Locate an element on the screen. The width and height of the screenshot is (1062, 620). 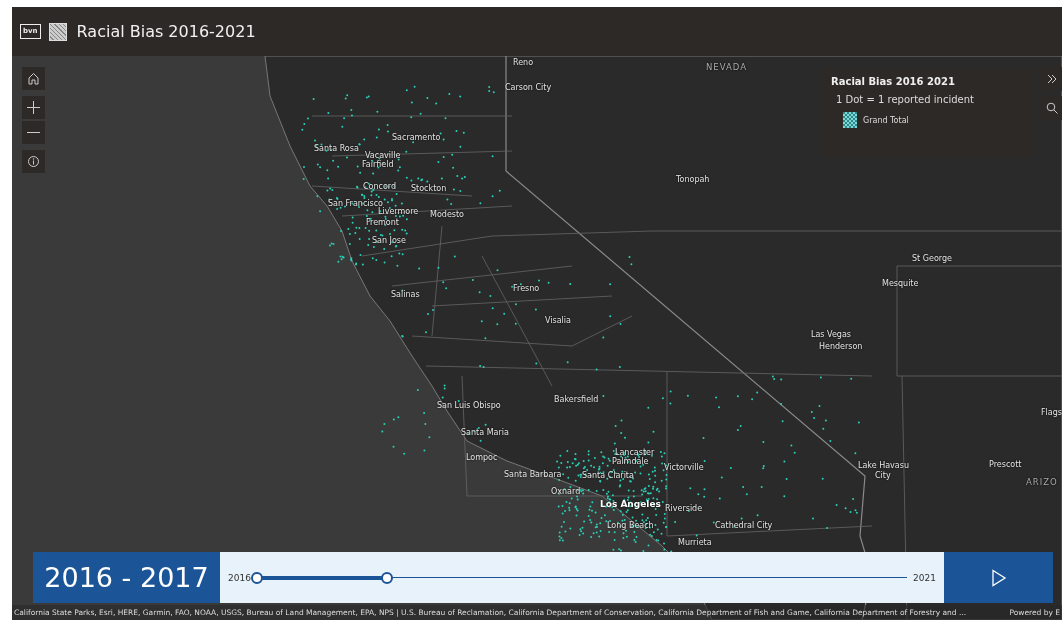
seal-icon is located at coordinates (57, 31).